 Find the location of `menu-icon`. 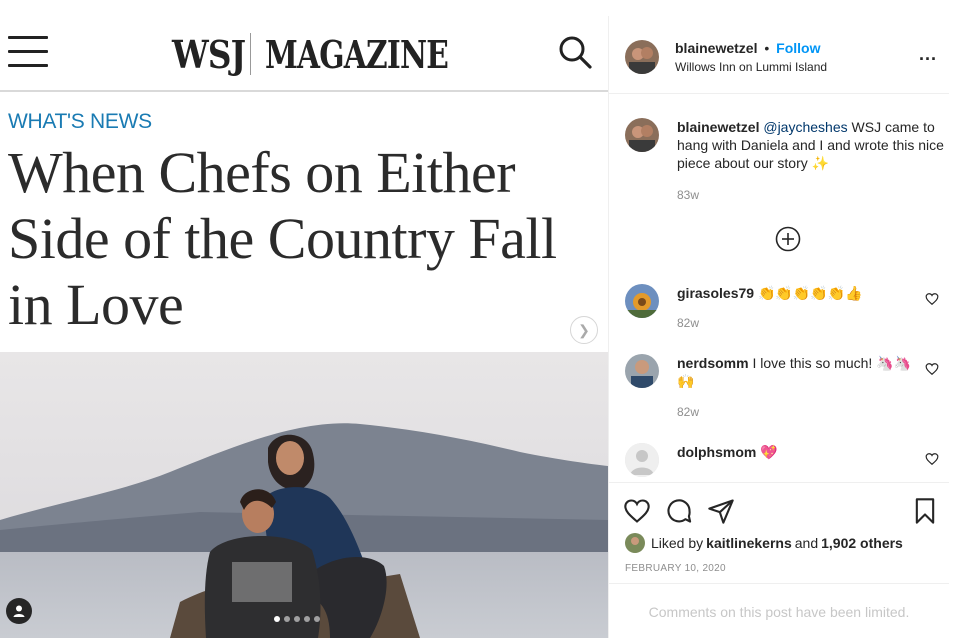

menu-icon is located at coordinates (28, 52).